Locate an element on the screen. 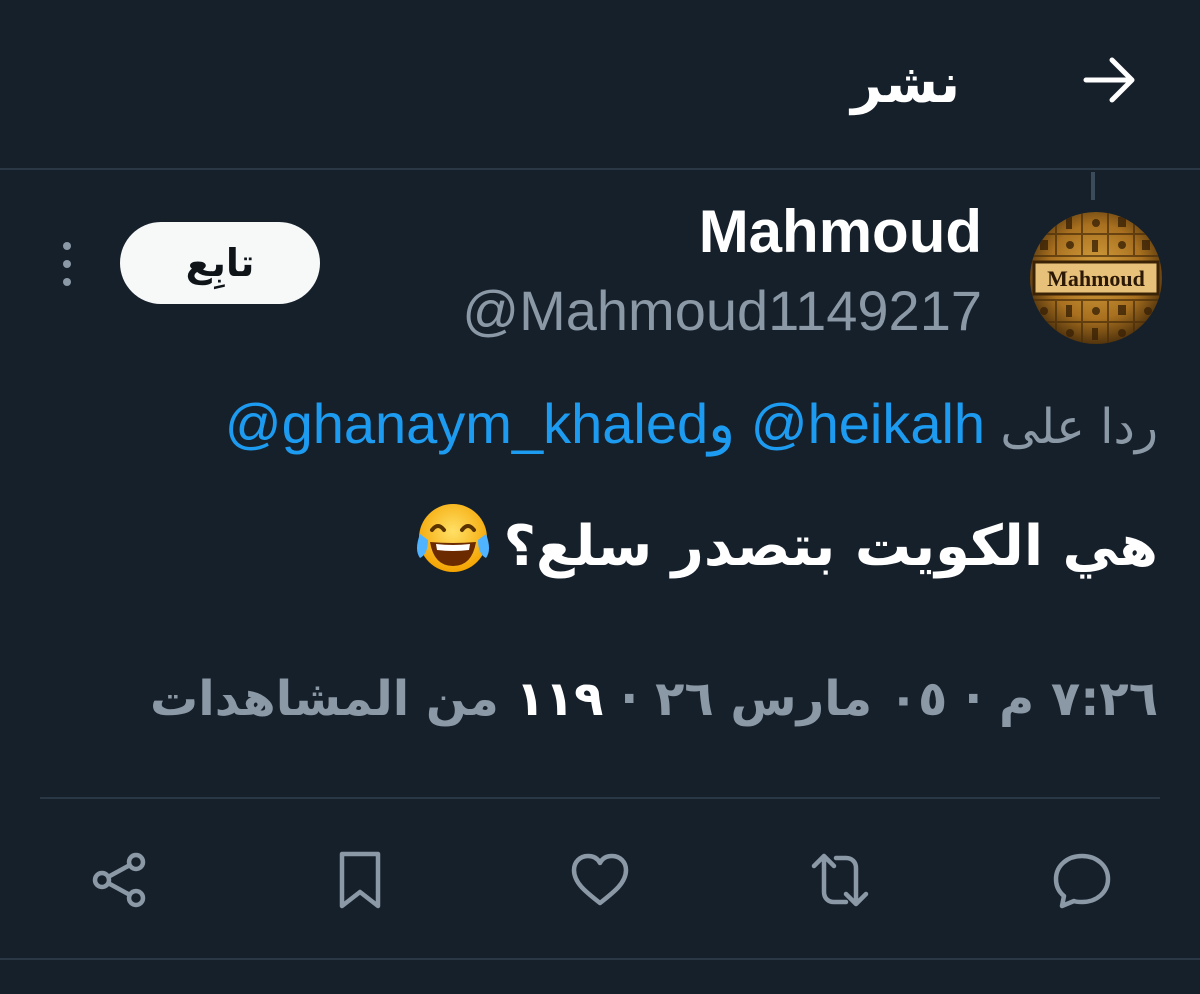 This screenshot has height=994, width=1200. page-title: نشر is located at coordinates (905, 83).